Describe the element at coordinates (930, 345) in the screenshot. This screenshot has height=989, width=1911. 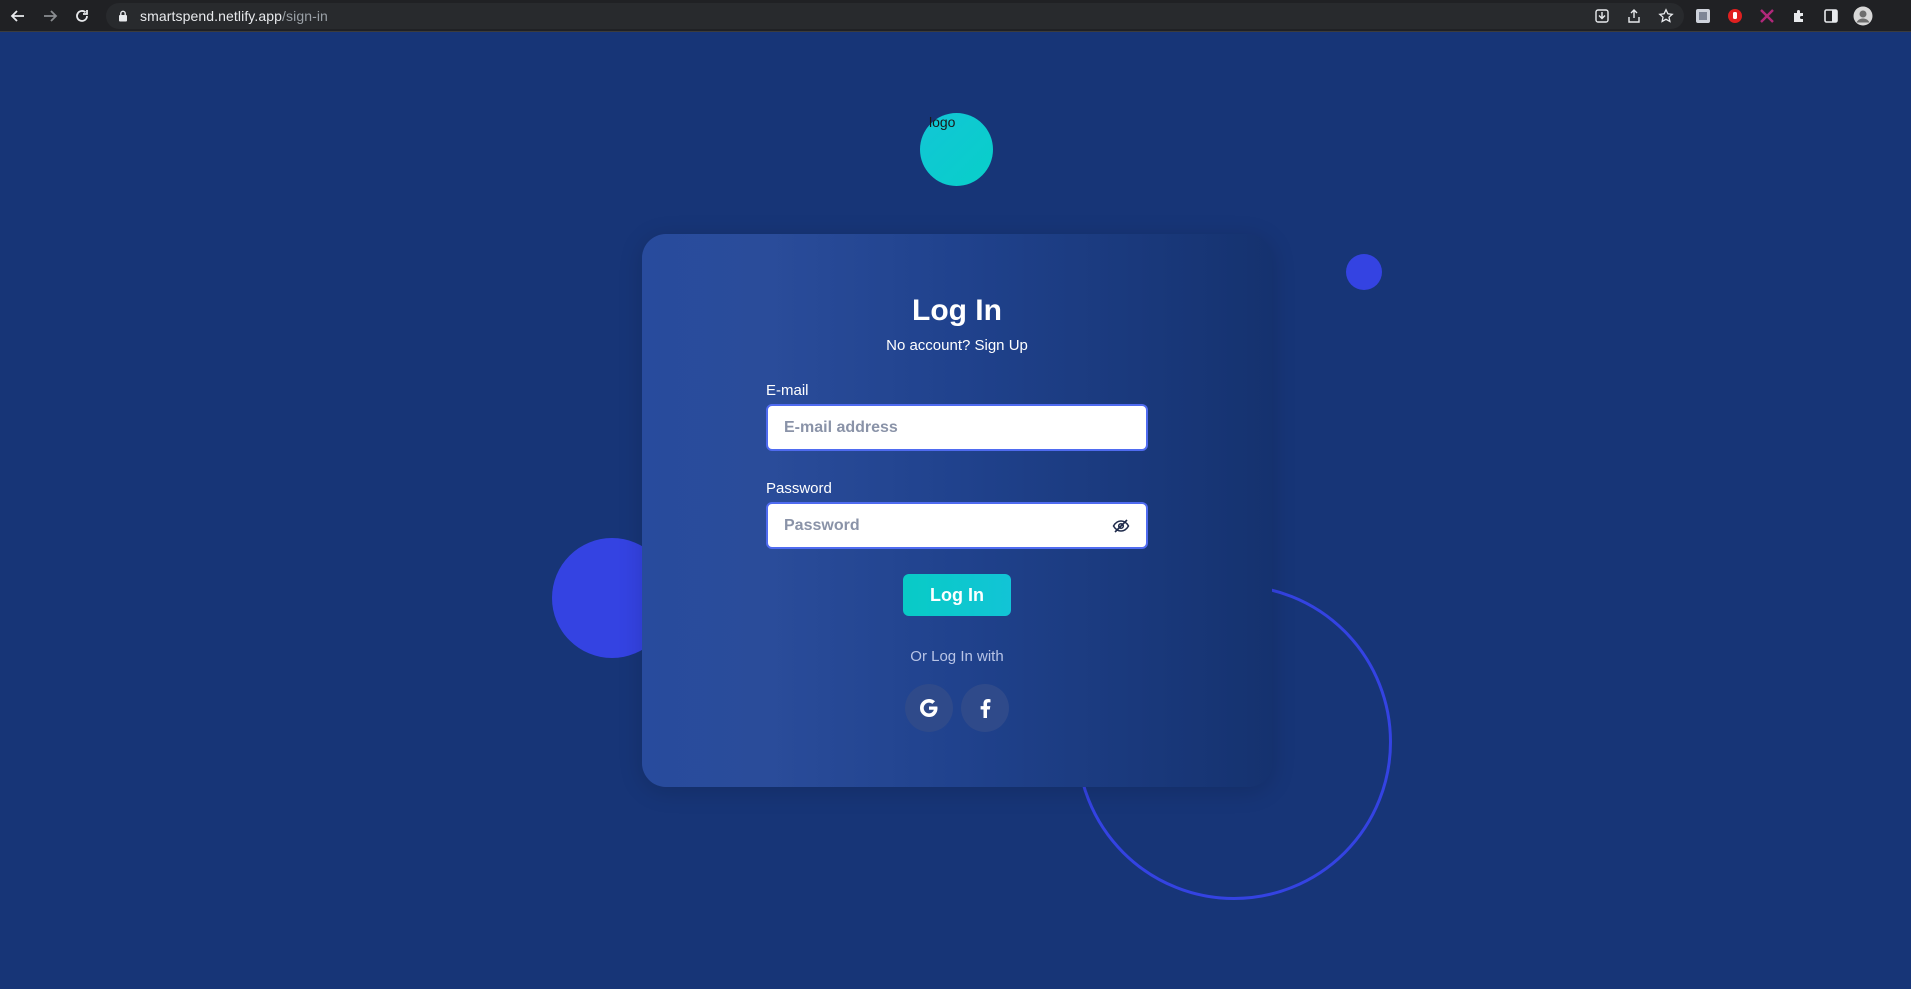
I see `no-account-text: No account?` at that location.